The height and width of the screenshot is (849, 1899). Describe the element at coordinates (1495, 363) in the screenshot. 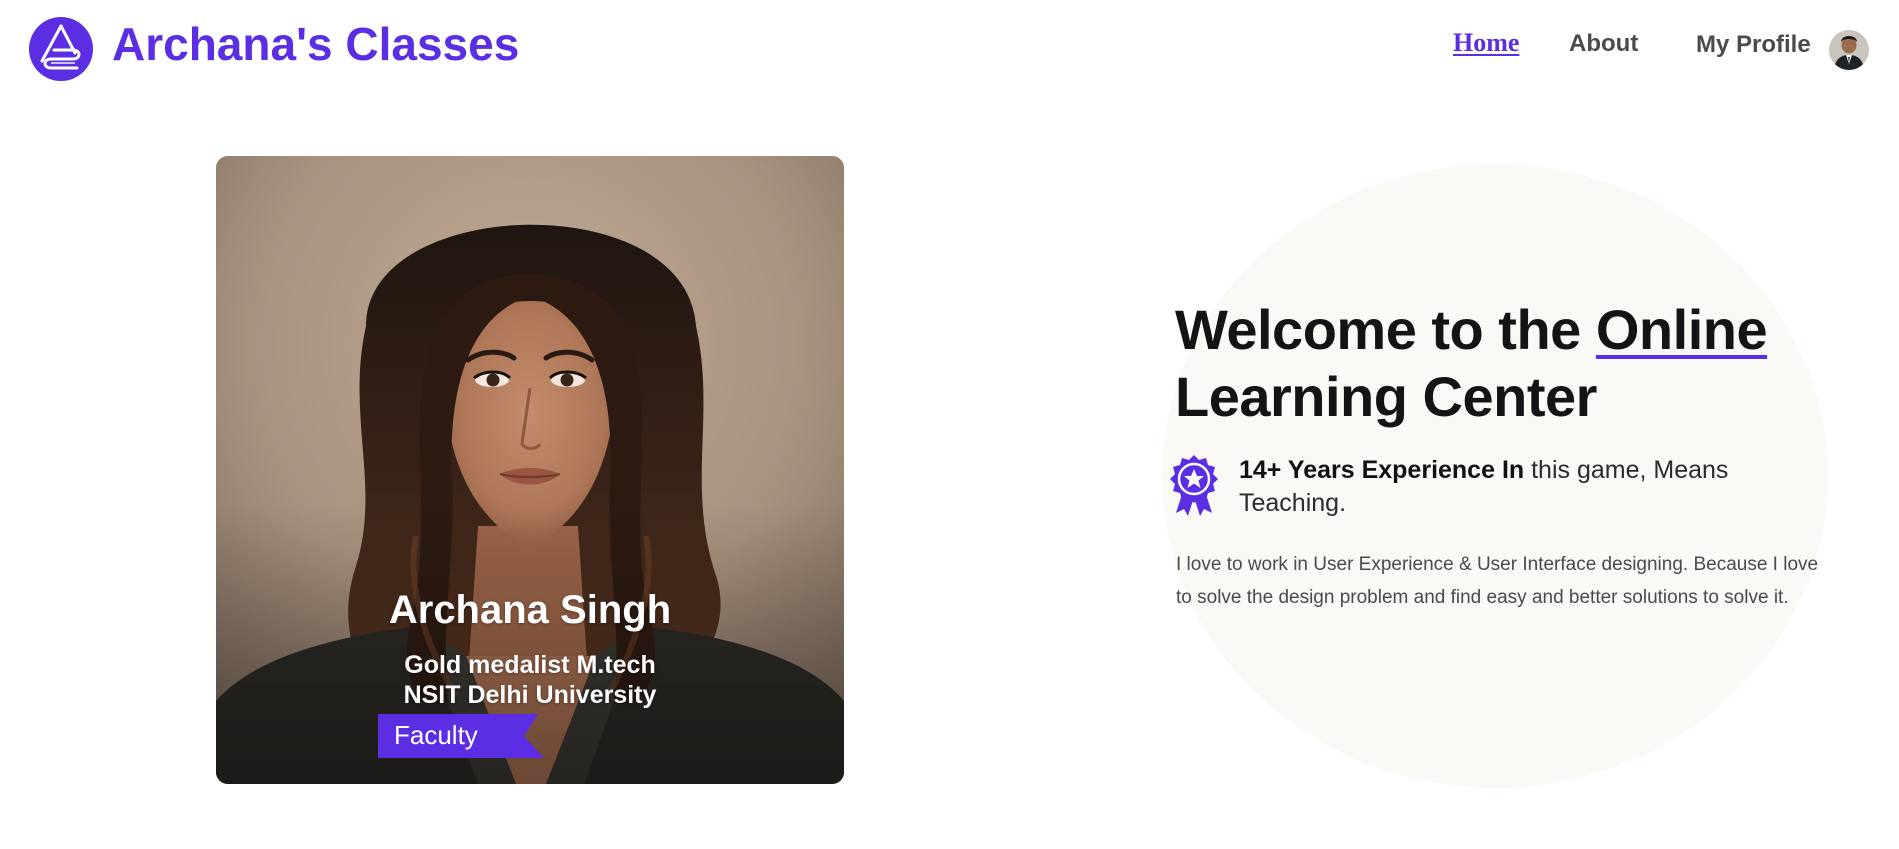

I see `hero-title: Welcome to the Online Learning Center` at that location.